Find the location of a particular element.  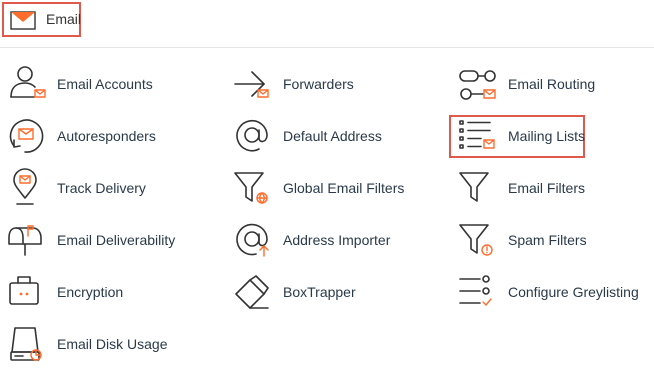

briefcase-lock-icon is located at coordinates (24, 290).